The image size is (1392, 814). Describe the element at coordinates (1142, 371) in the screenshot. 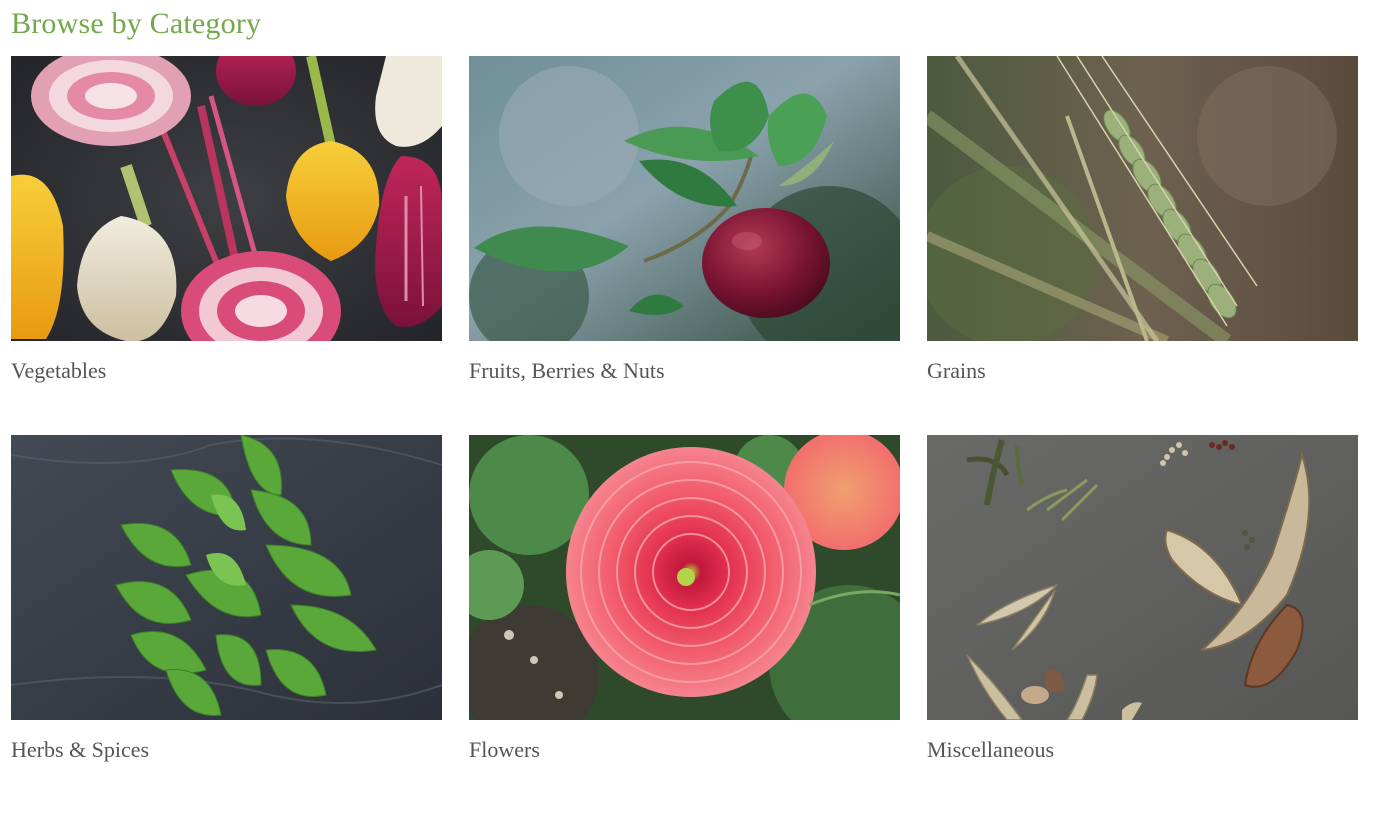

I see `category-label-grains: Grains` at that location.